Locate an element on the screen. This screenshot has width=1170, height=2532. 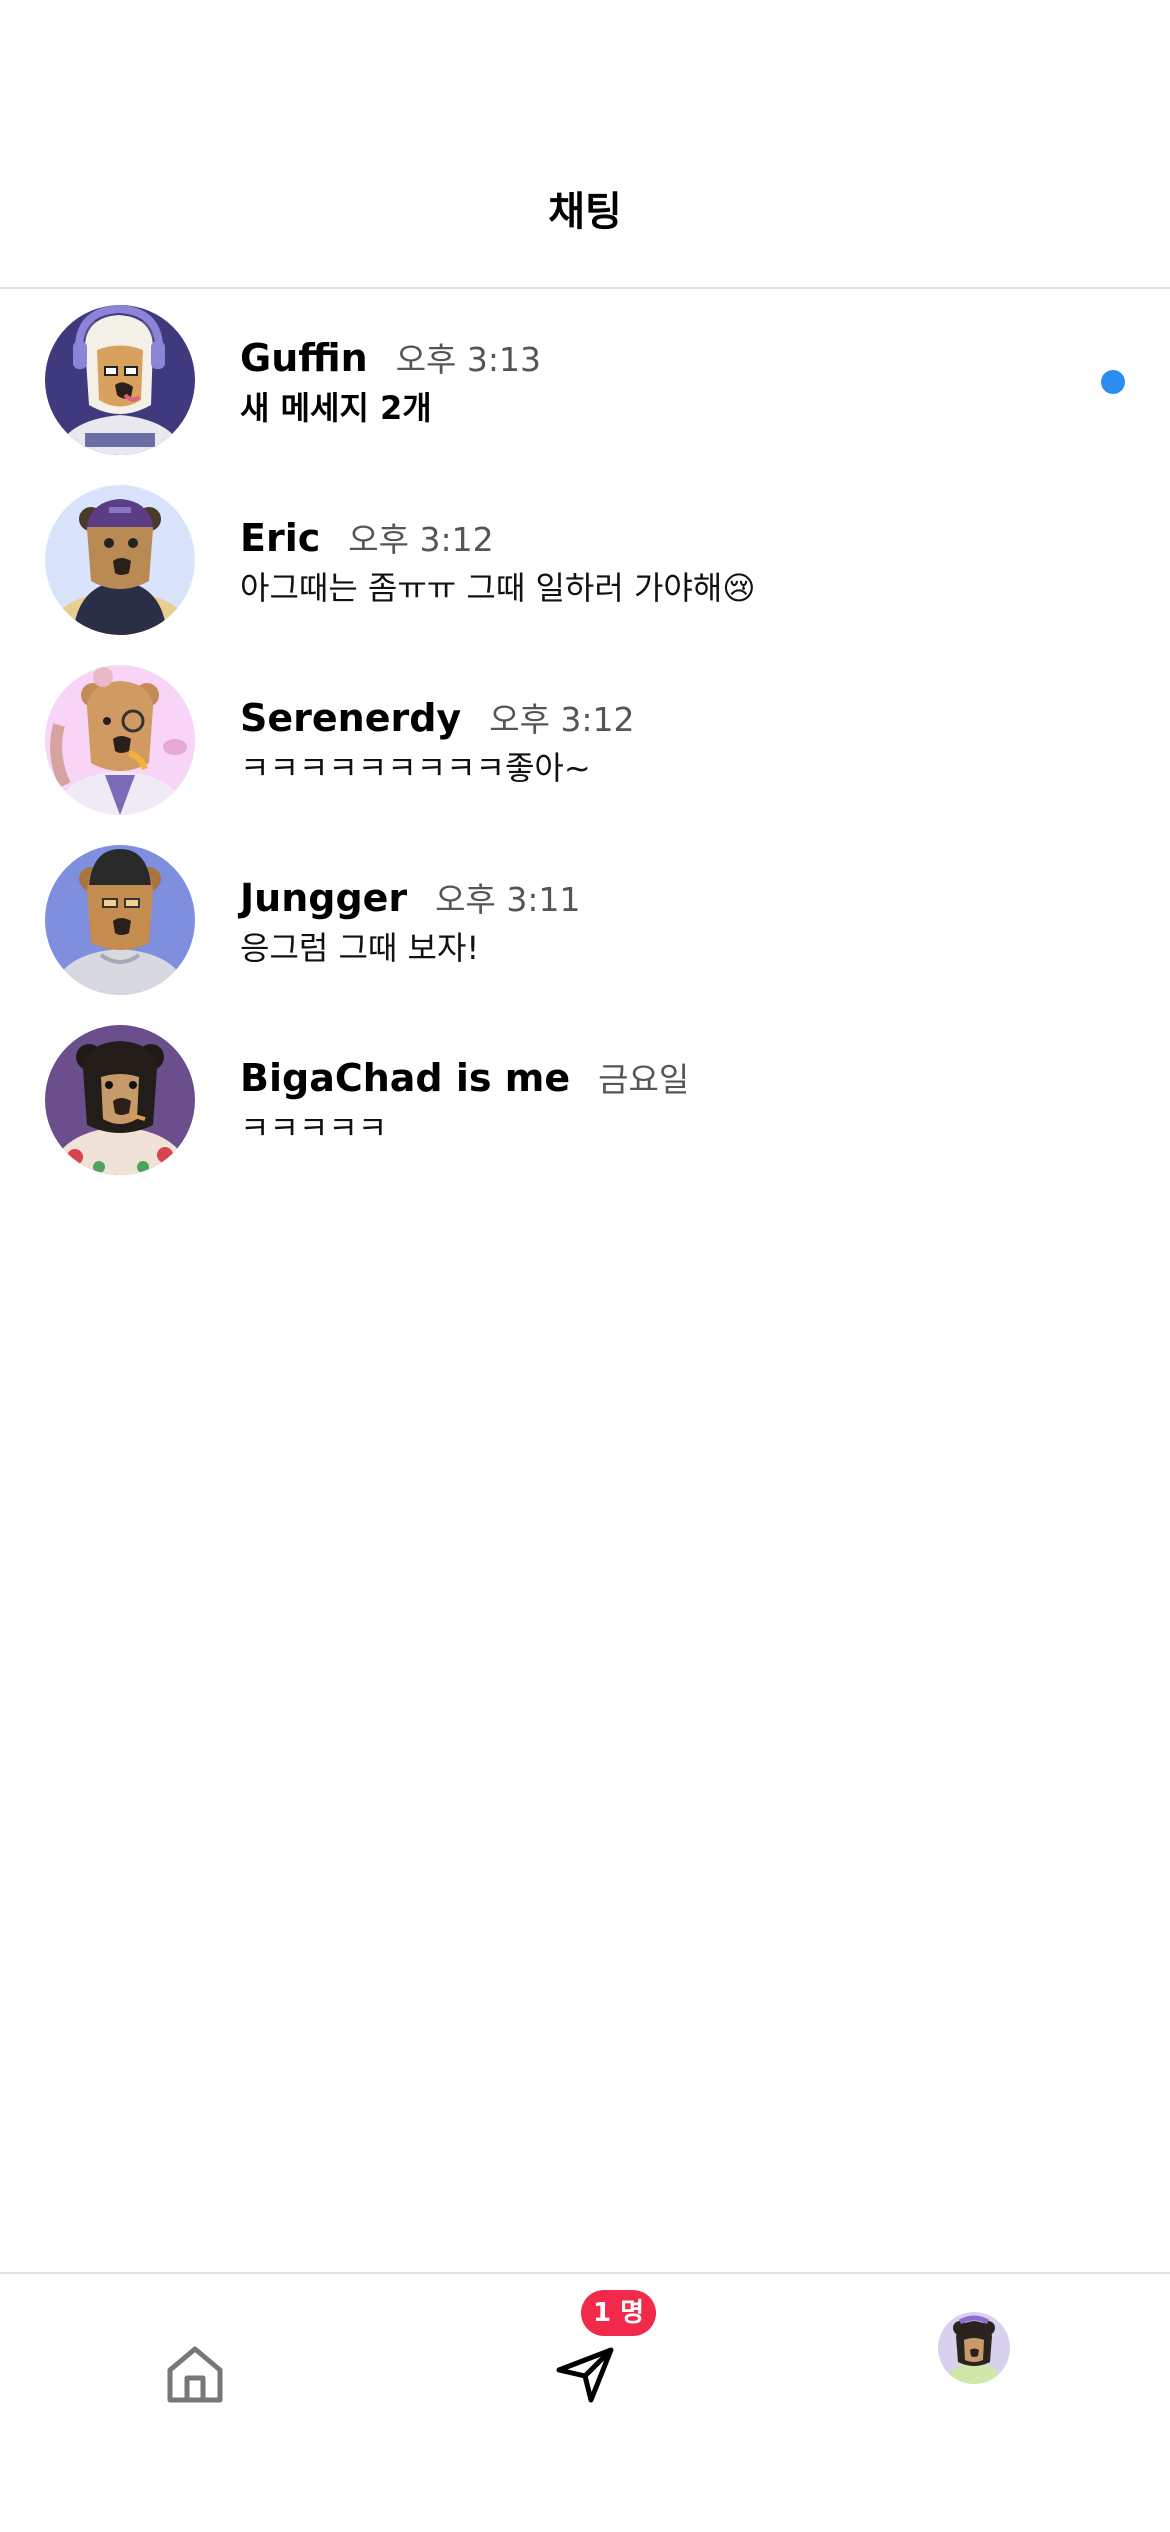
chat-row-serenerdy: Serenerdy 오후 3:12 ㅋㅋㅋㅋㅋㅋㅋㅋㅋ좋아~ is located at coordinates (585, 740).